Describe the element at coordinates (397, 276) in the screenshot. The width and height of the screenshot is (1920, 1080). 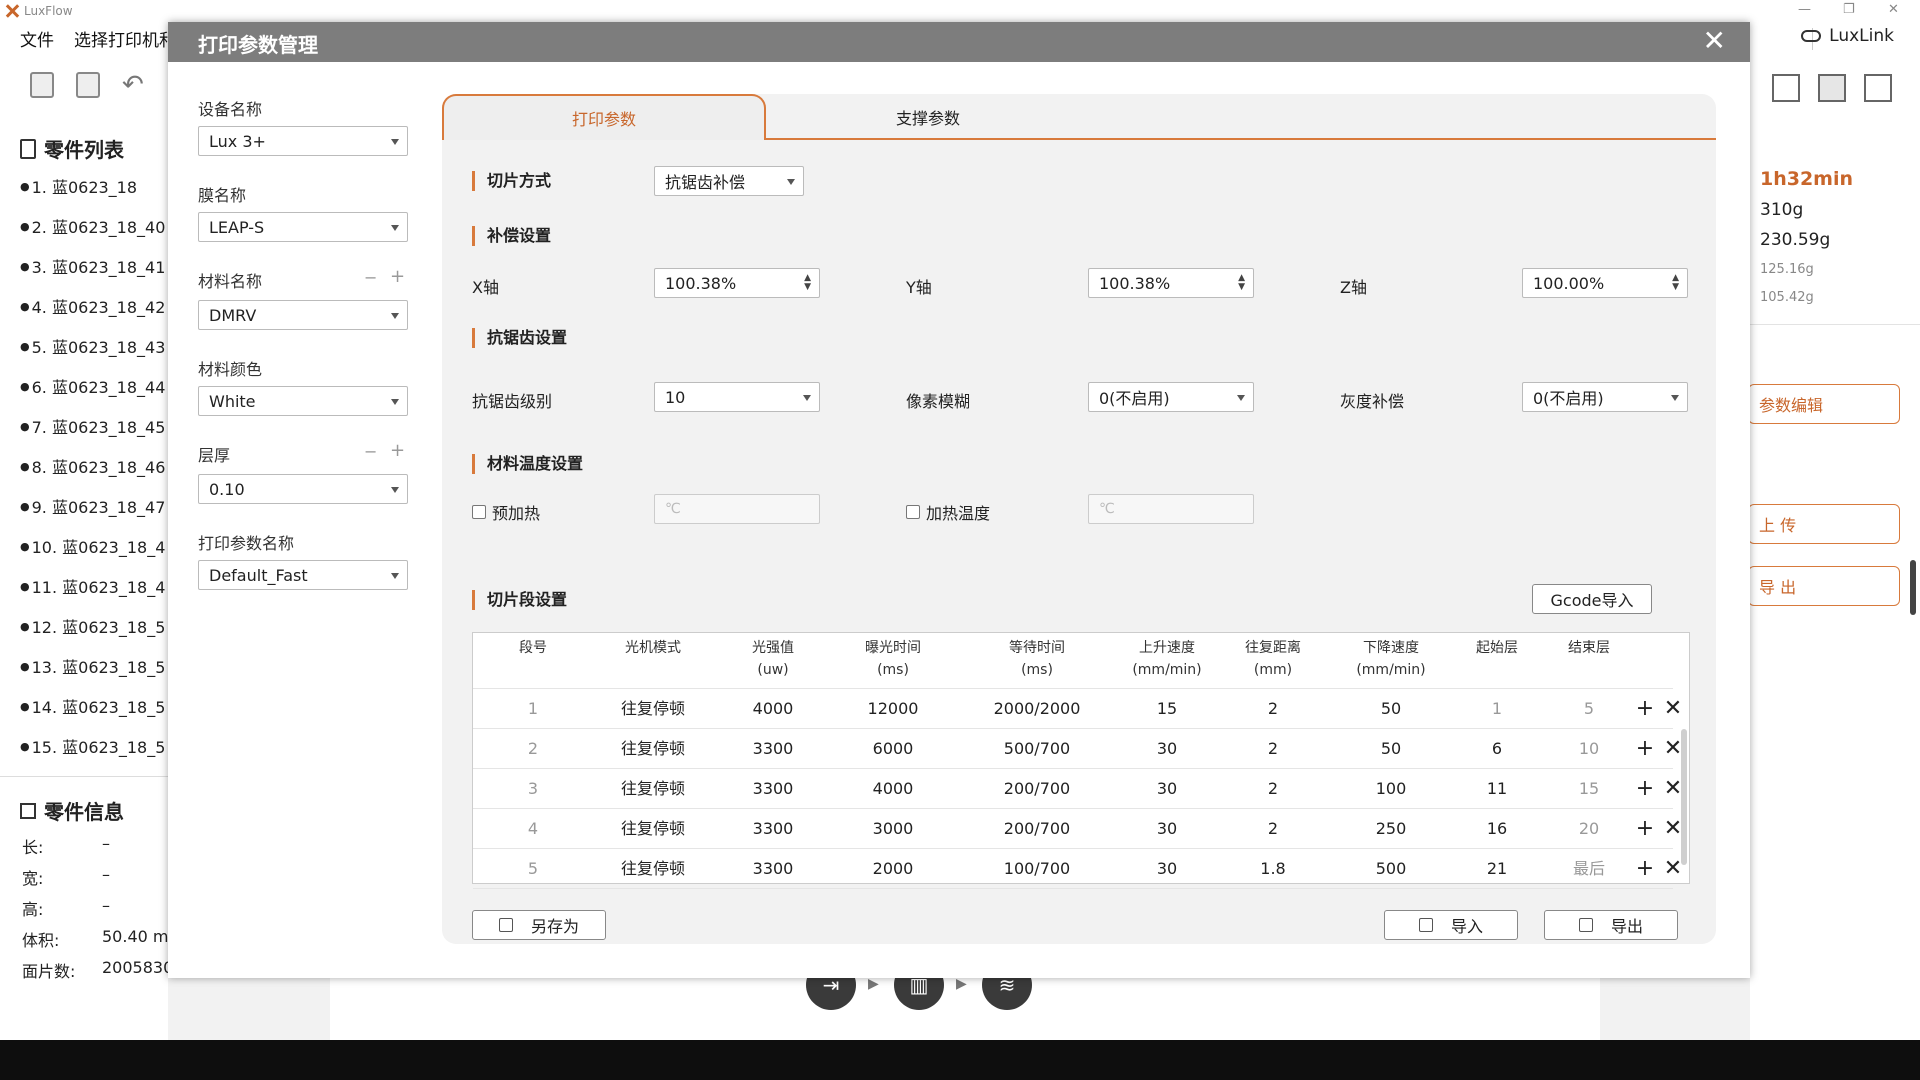
I see `material-add-button: +` at that location.